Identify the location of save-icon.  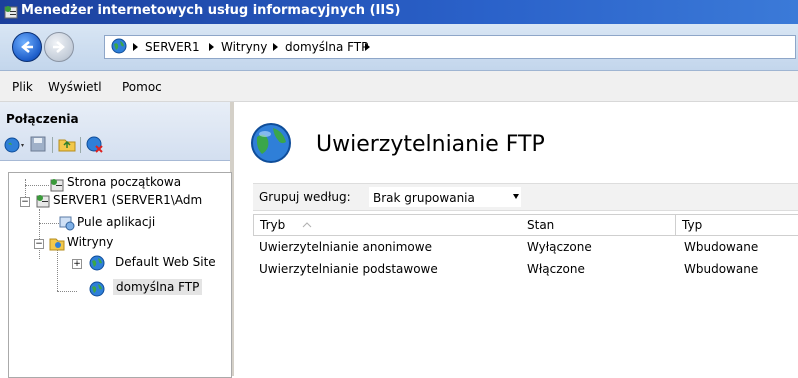
(38, 145).